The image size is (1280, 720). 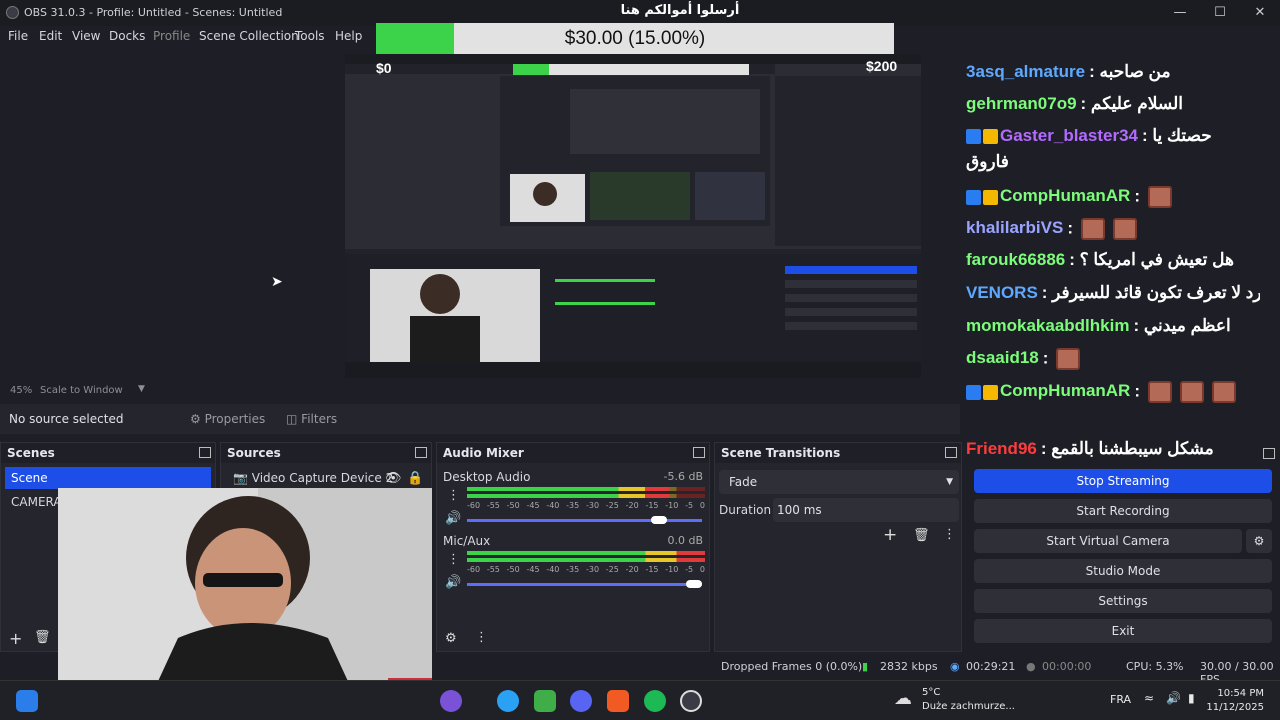 I want to click on add-transition-icon: +, so click(x=890, y=535).